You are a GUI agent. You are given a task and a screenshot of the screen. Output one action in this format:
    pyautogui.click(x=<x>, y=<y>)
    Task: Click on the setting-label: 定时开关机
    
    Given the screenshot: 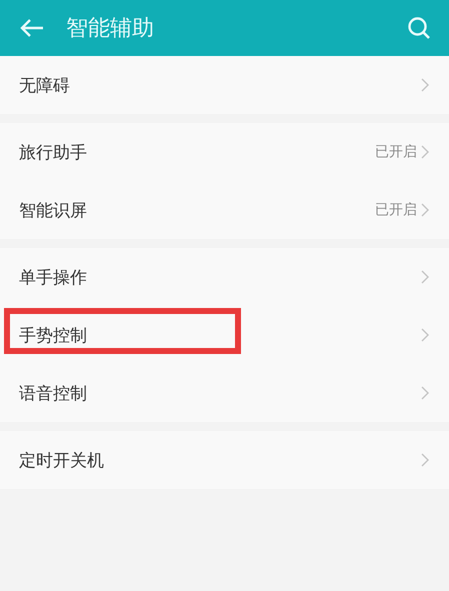 What is the action you would take?
    pyautogui.click(x=62, y=461)
    